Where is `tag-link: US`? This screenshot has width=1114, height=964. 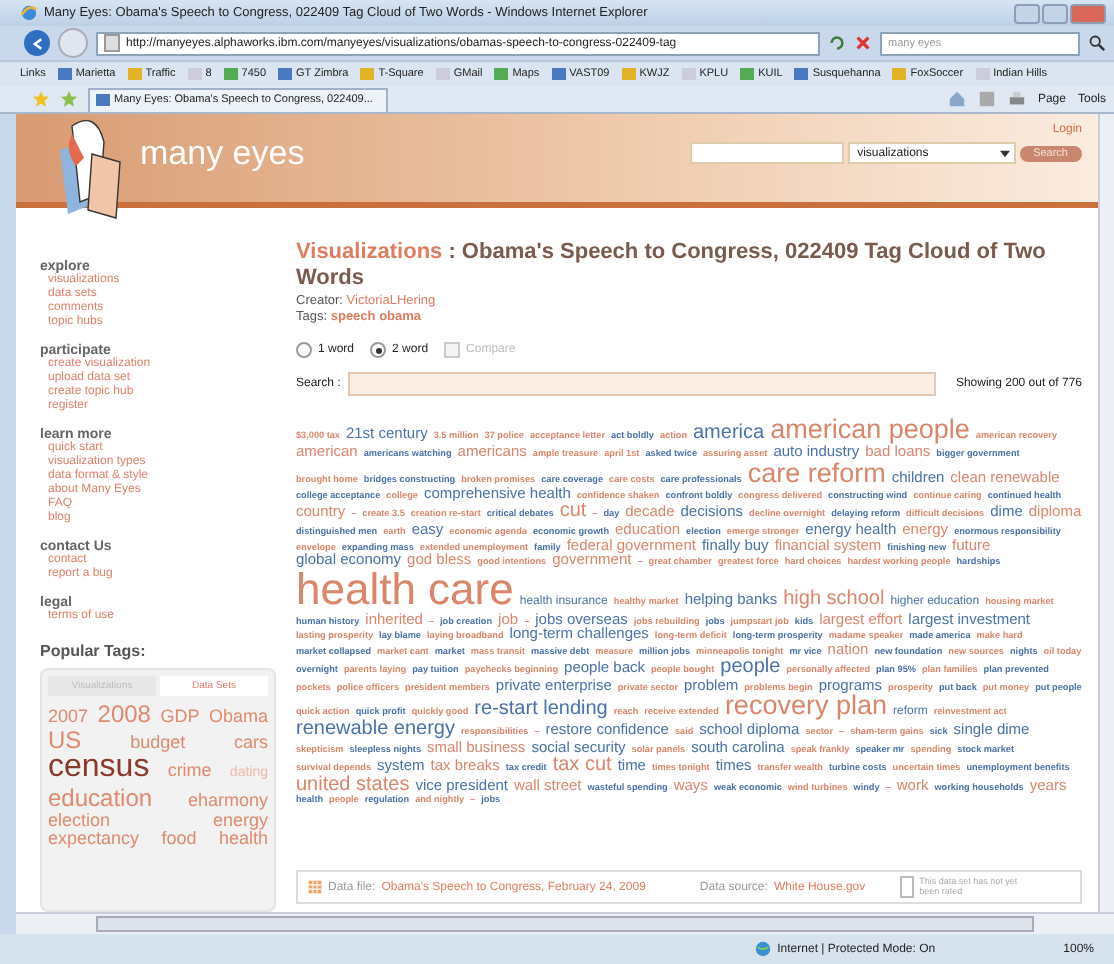 tag-link: US is located at coordinates (65, 740).